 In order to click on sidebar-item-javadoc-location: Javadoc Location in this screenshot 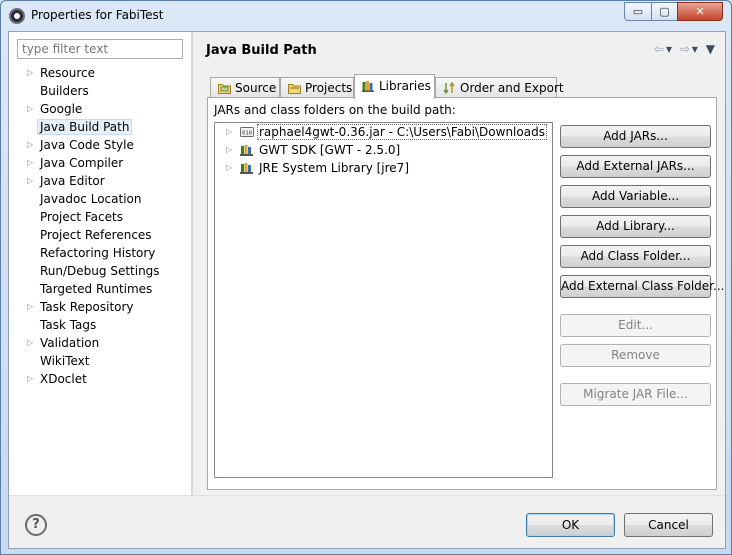, I will do `click(100, 199)`.